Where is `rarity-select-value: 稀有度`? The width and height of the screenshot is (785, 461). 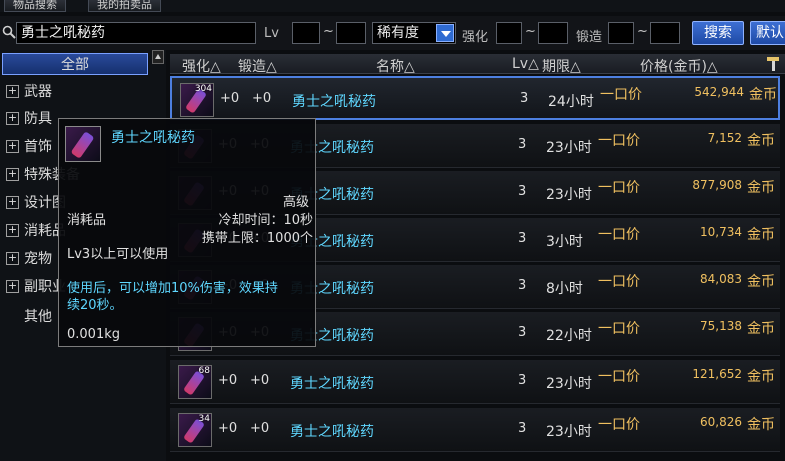 rarity-select-value: 稀有度 is located at coordinates (398, 33).